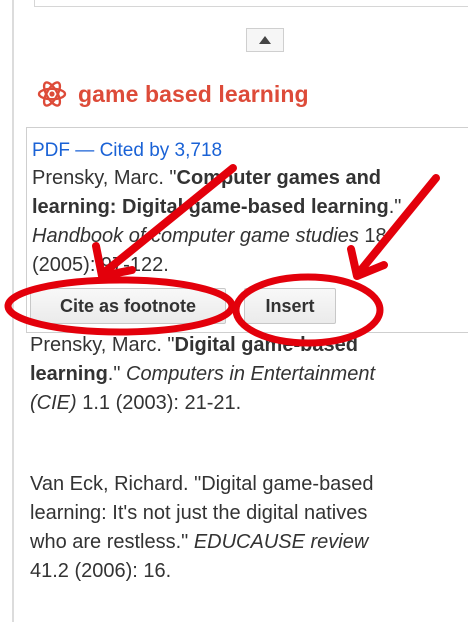  I want to click on result-title-part1: Digital game-based, so click(266, 345).